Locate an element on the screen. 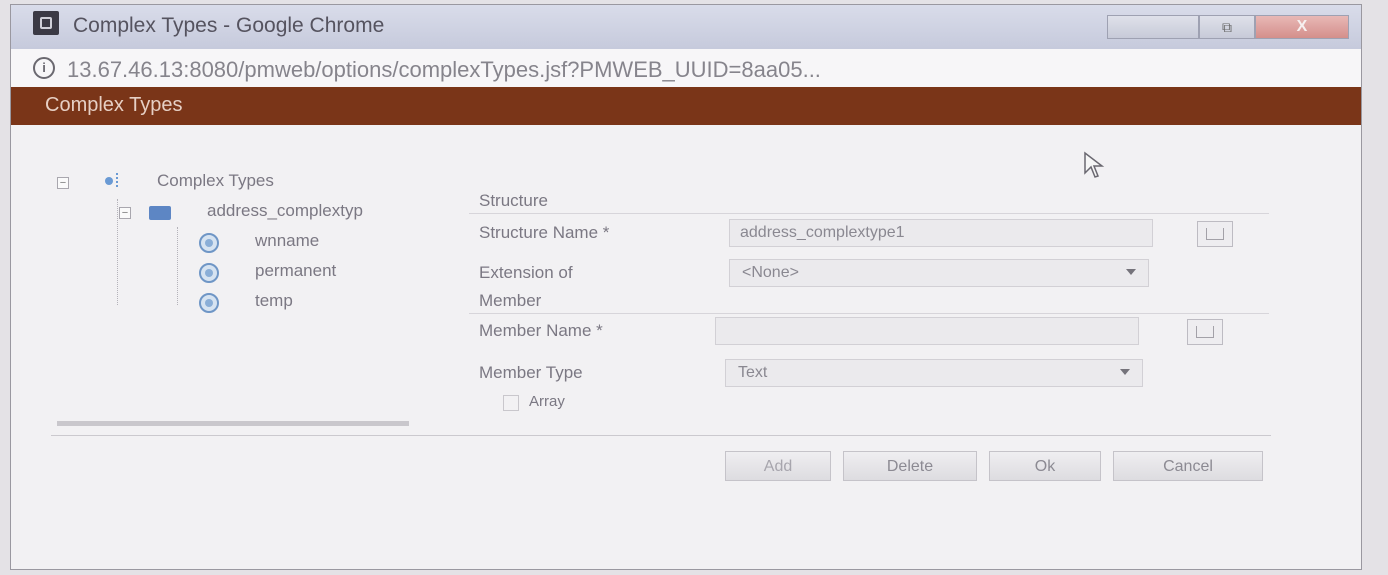 This screenshot has width=1388, height=575. member-type-label: Member Type is located at coordinates (531, 372).